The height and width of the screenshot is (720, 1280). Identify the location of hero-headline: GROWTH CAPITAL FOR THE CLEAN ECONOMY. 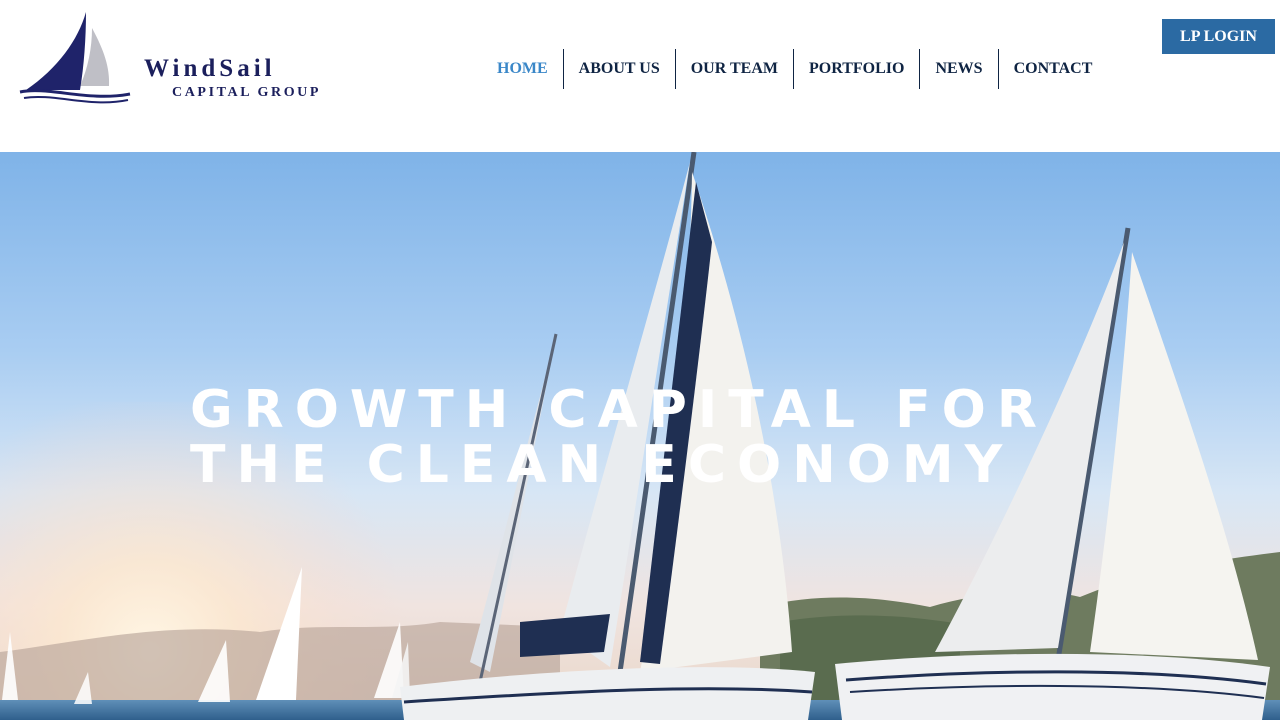
(619, 438).